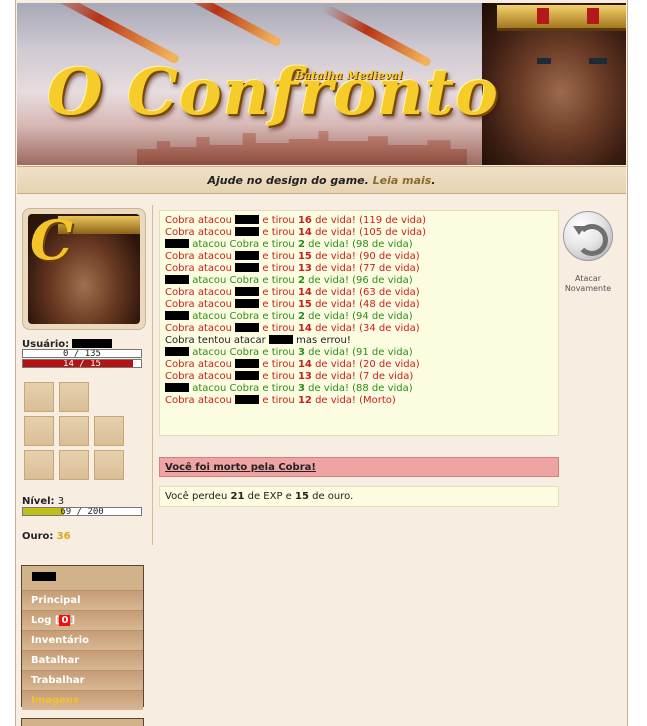 This screenshot has width=647, height=726. What do you see at coordinates (82, 700) in the screenshot?
I see `menu-item-imagens: Imagens` at bounding box center [82, 700].